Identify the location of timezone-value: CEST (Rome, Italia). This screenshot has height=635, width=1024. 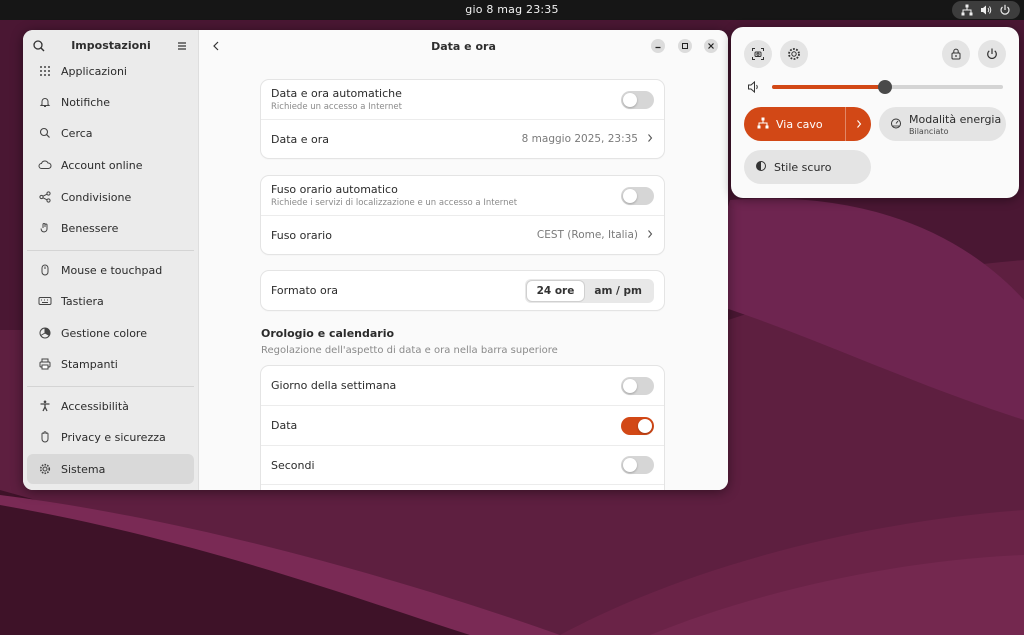
(587, 235).